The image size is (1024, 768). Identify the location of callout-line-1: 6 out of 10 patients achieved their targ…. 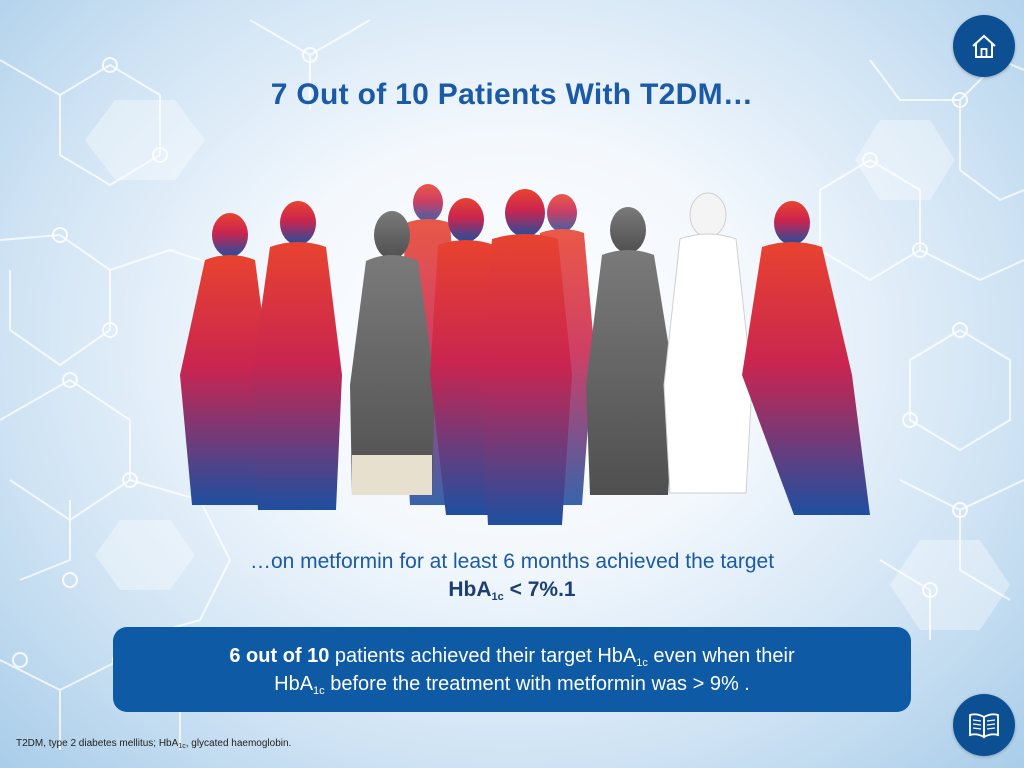
(512, 656).